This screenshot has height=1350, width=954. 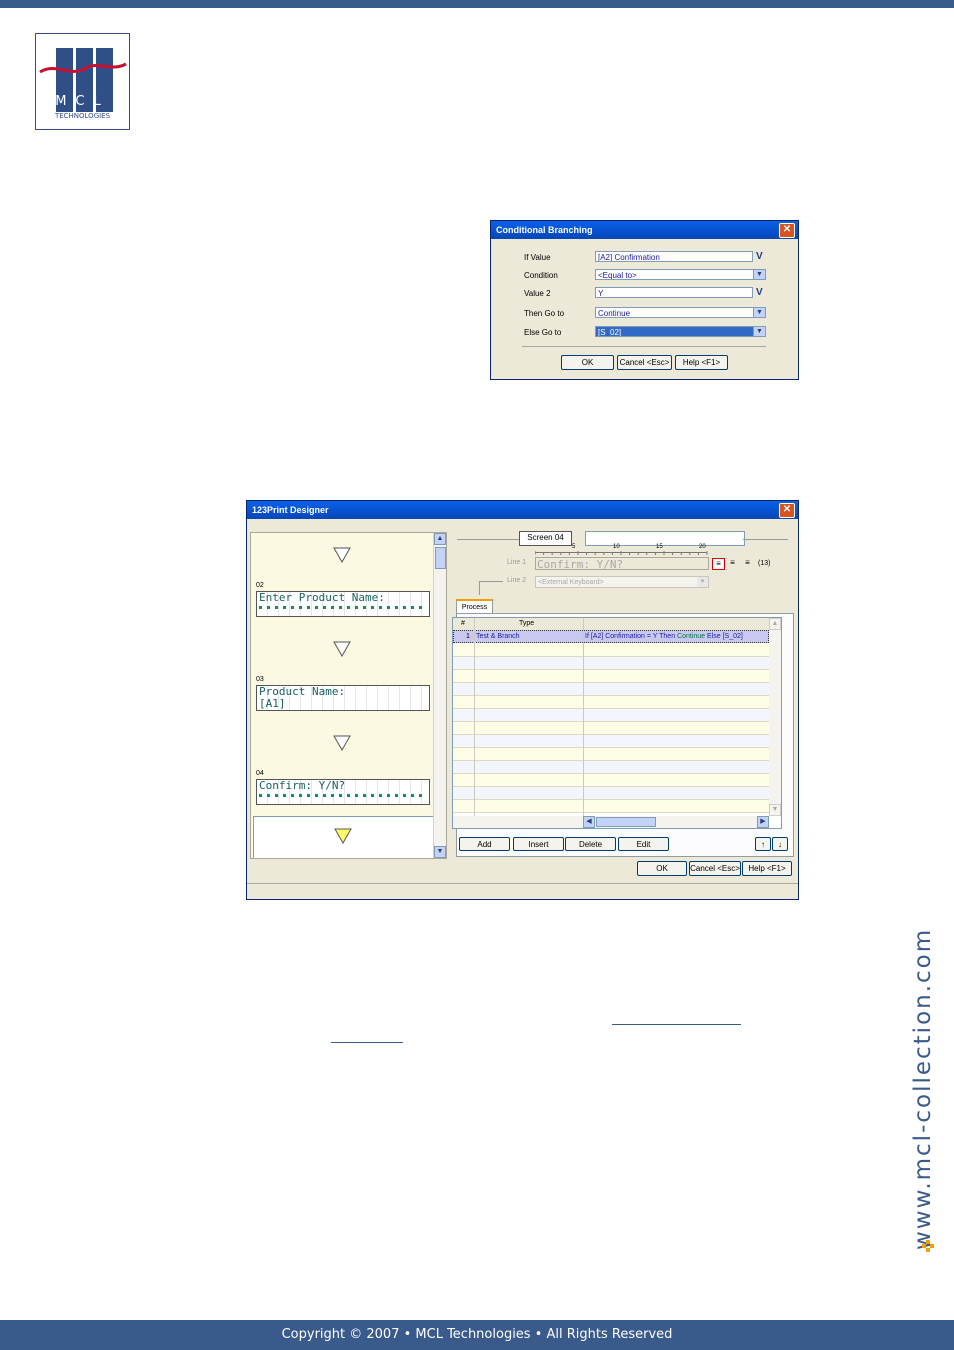 What do you see at coordinates (775, 717) in the screenshot?
I see `grid-vscroll: ▲ ▼` at bounding box center [775, 717].